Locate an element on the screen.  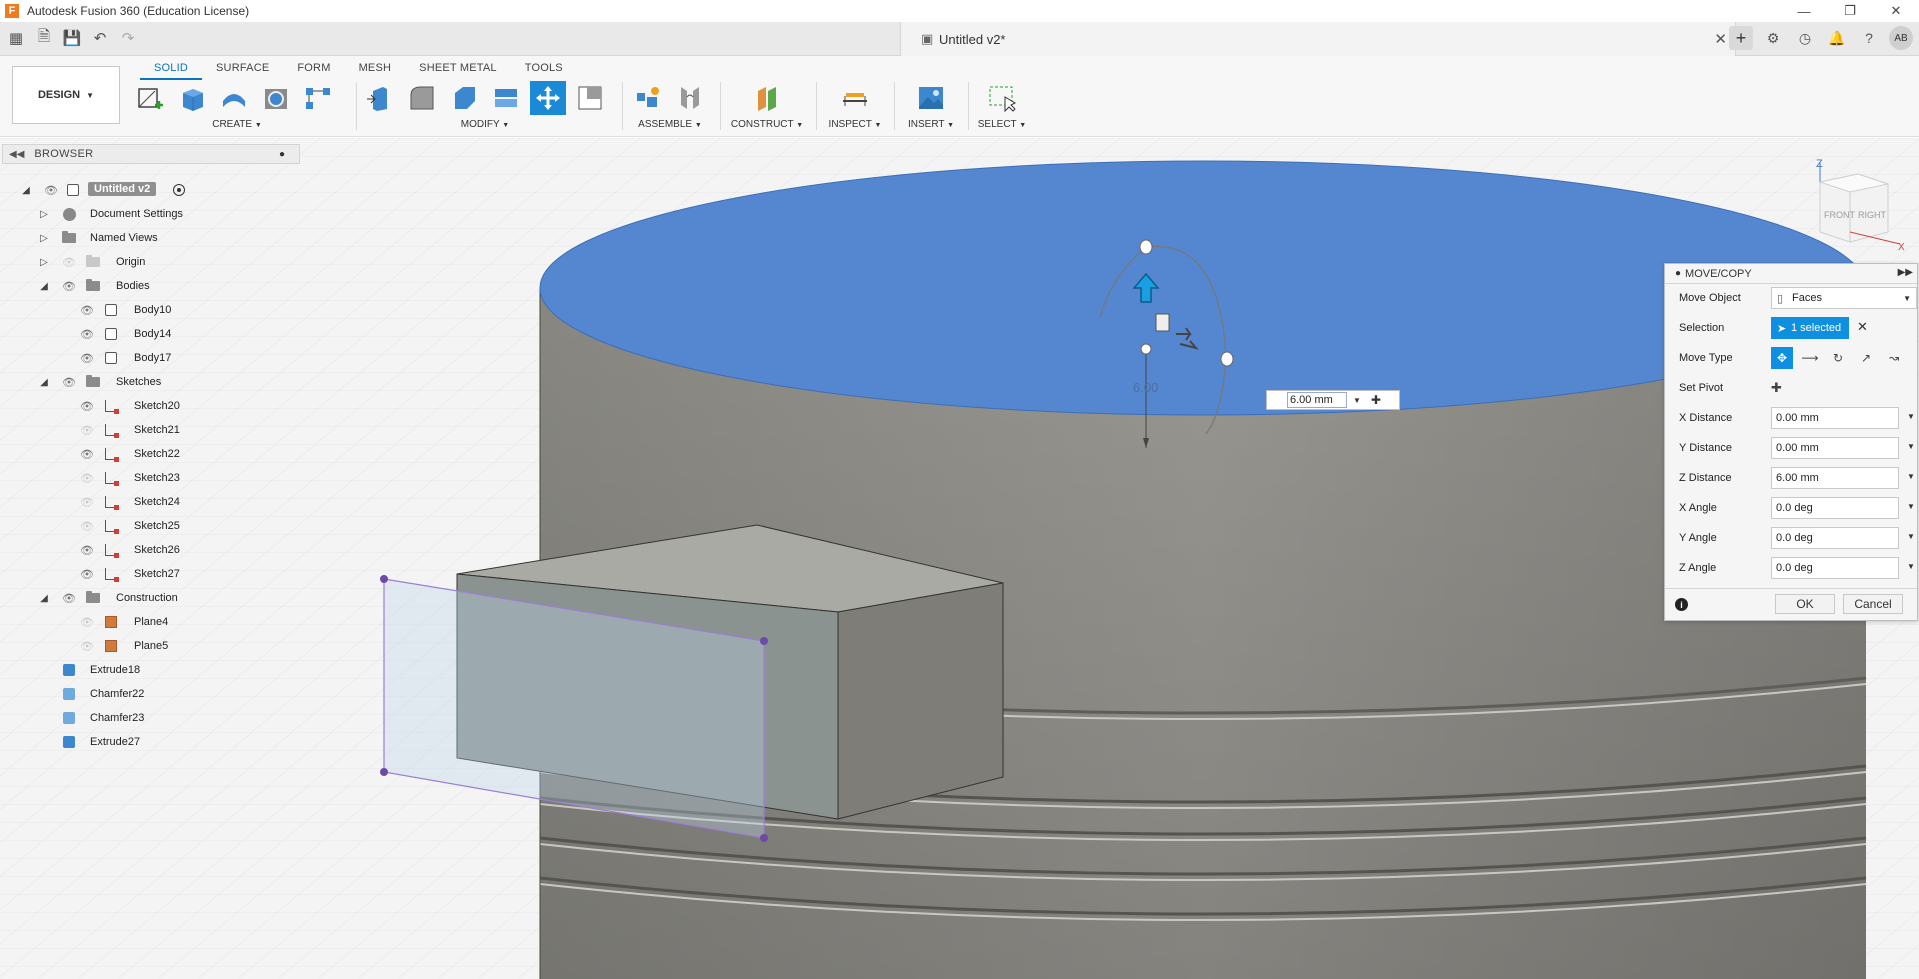
browser-item-plane5: 👁 Plane5 is located at coordinates (150, 646).